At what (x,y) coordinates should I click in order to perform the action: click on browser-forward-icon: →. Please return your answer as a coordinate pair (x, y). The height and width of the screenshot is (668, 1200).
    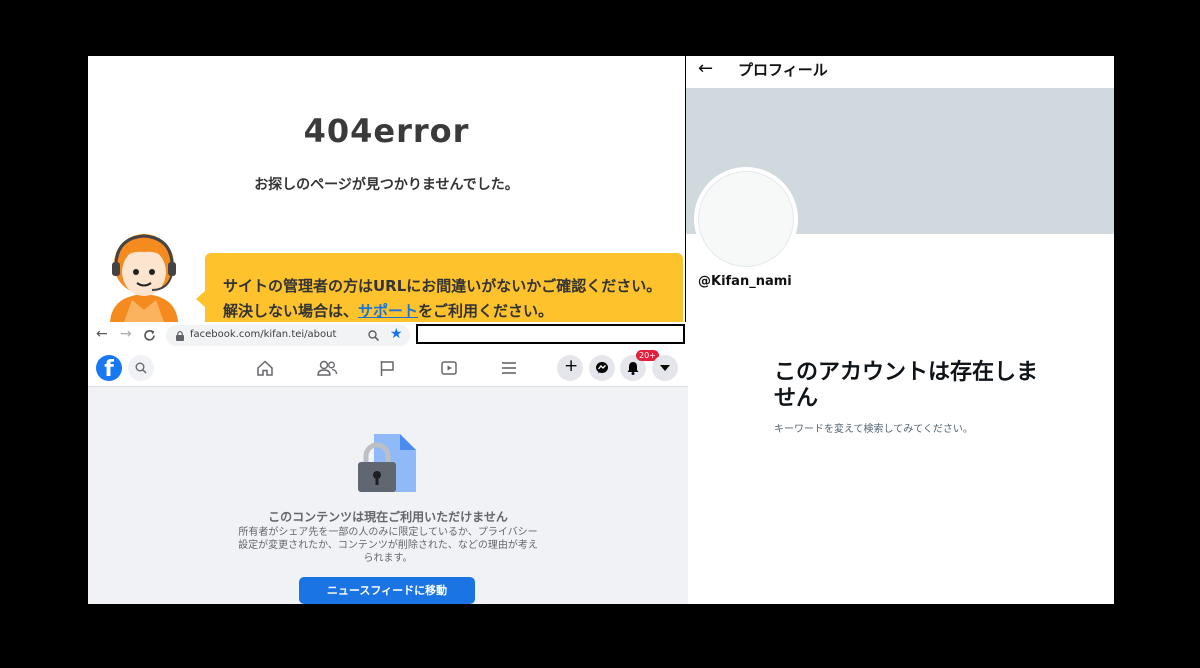
    Looking at the image, I should click on (126, 334).